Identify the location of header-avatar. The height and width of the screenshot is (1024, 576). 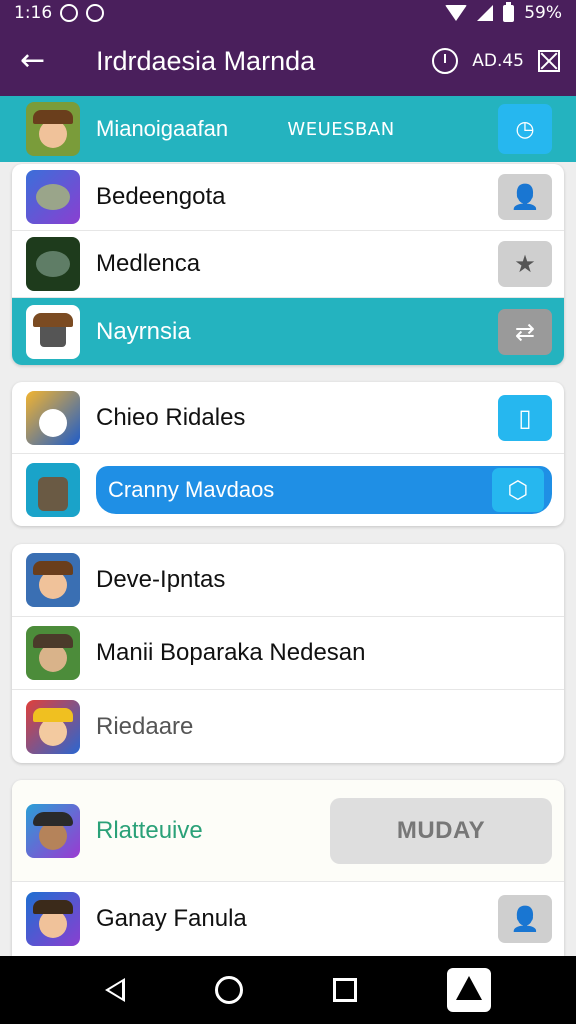
(53, 129).